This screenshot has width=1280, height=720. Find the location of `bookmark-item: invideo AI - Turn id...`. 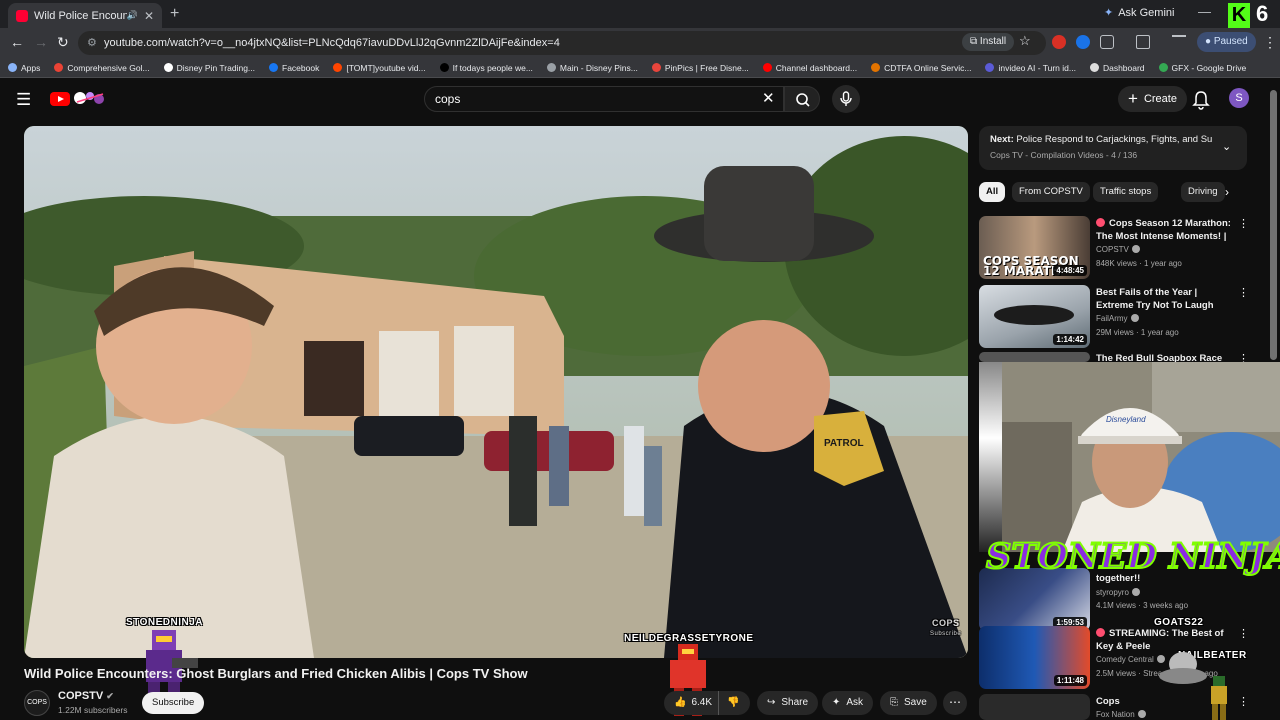

bookmark-item: invideo AI - Turn id... is located at coordinates (1030, 68).